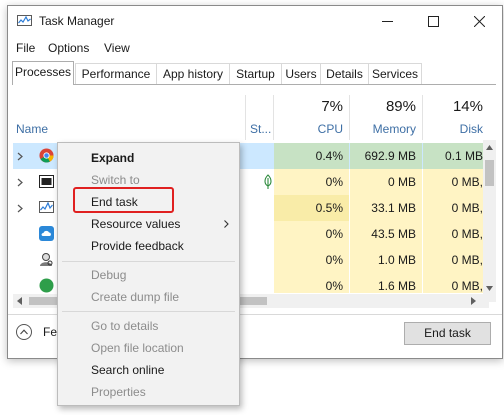 The height and width of the screenshot is (415, 504). What do you see at coordinates (473, 301) in the screenshot?
I see `scroll-right-icon` at bounding box center [473, 301].